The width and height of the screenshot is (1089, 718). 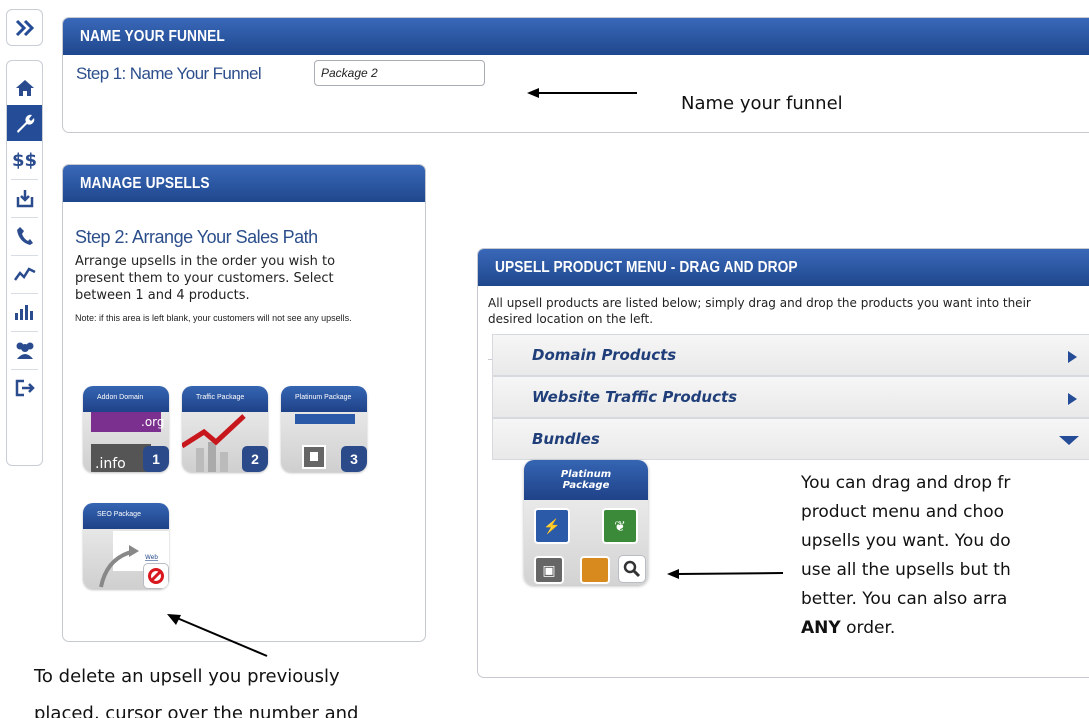 I want to click on upsell-slot-3: Platinum Package 3, so click(x=324, y=429).